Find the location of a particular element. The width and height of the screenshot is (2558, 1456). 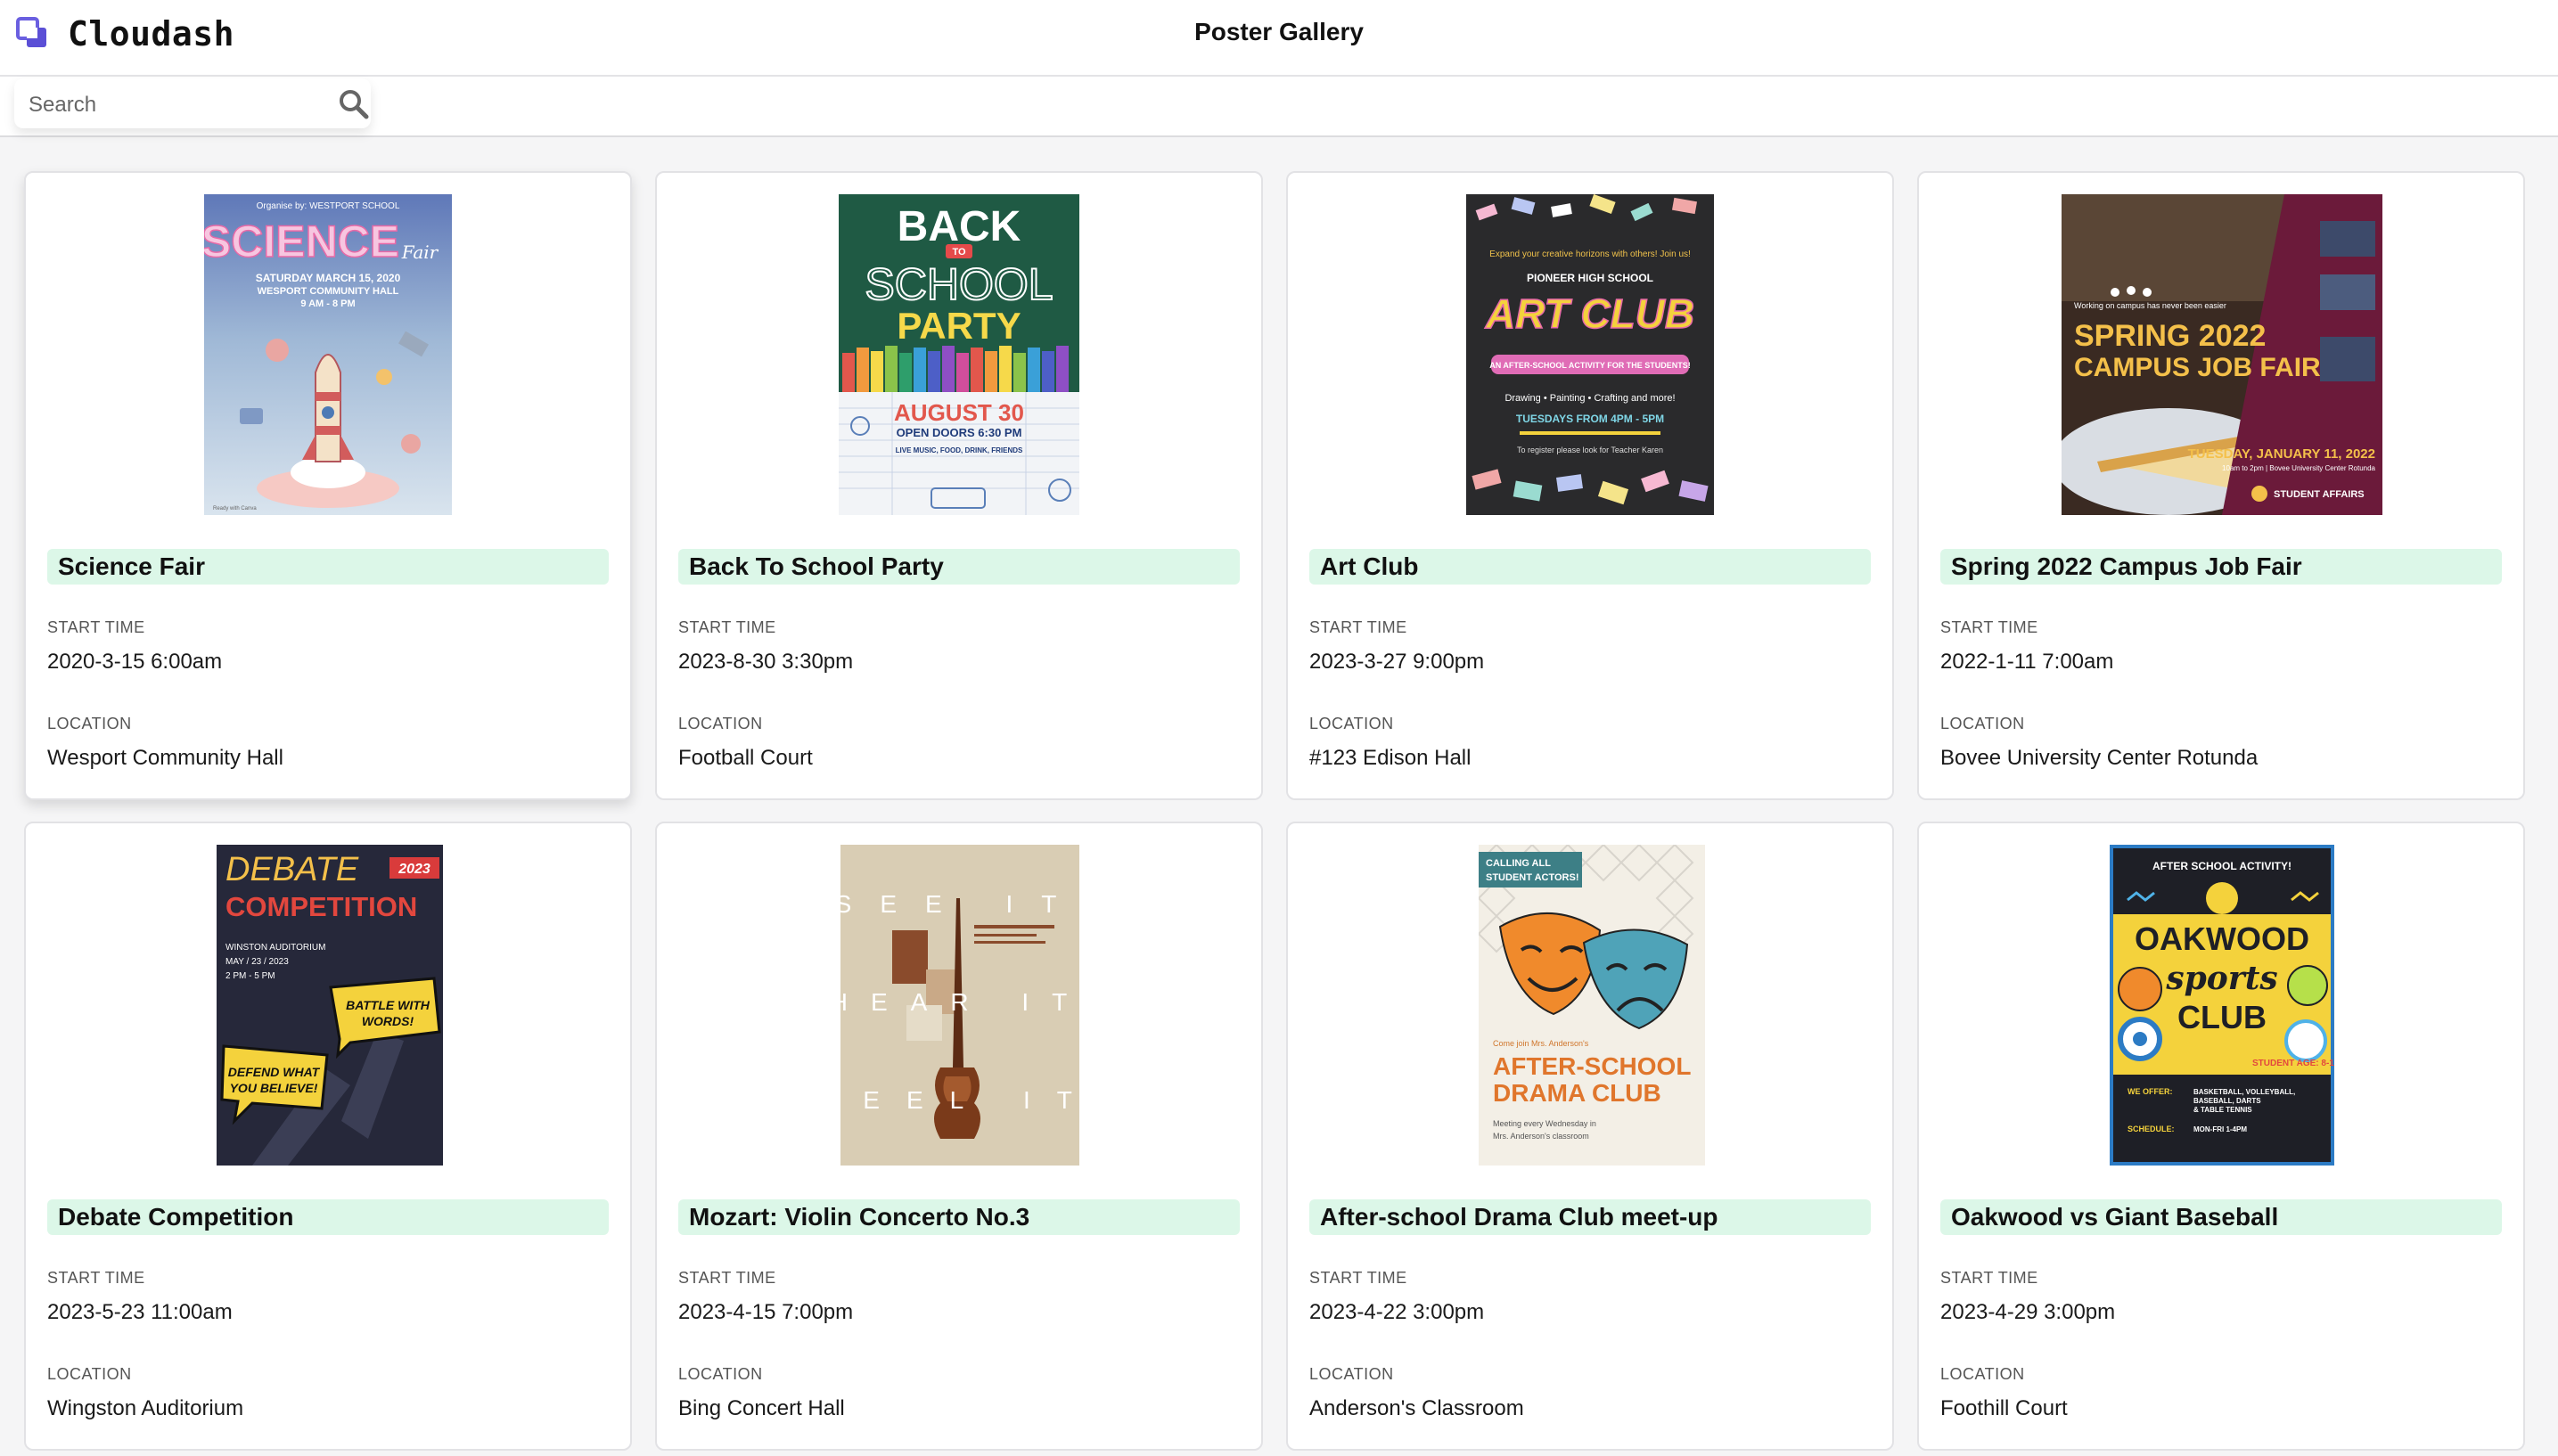

poster-date: TUESDAY, JANUARY 11, 2022 is located at coordinates (2281, 454).